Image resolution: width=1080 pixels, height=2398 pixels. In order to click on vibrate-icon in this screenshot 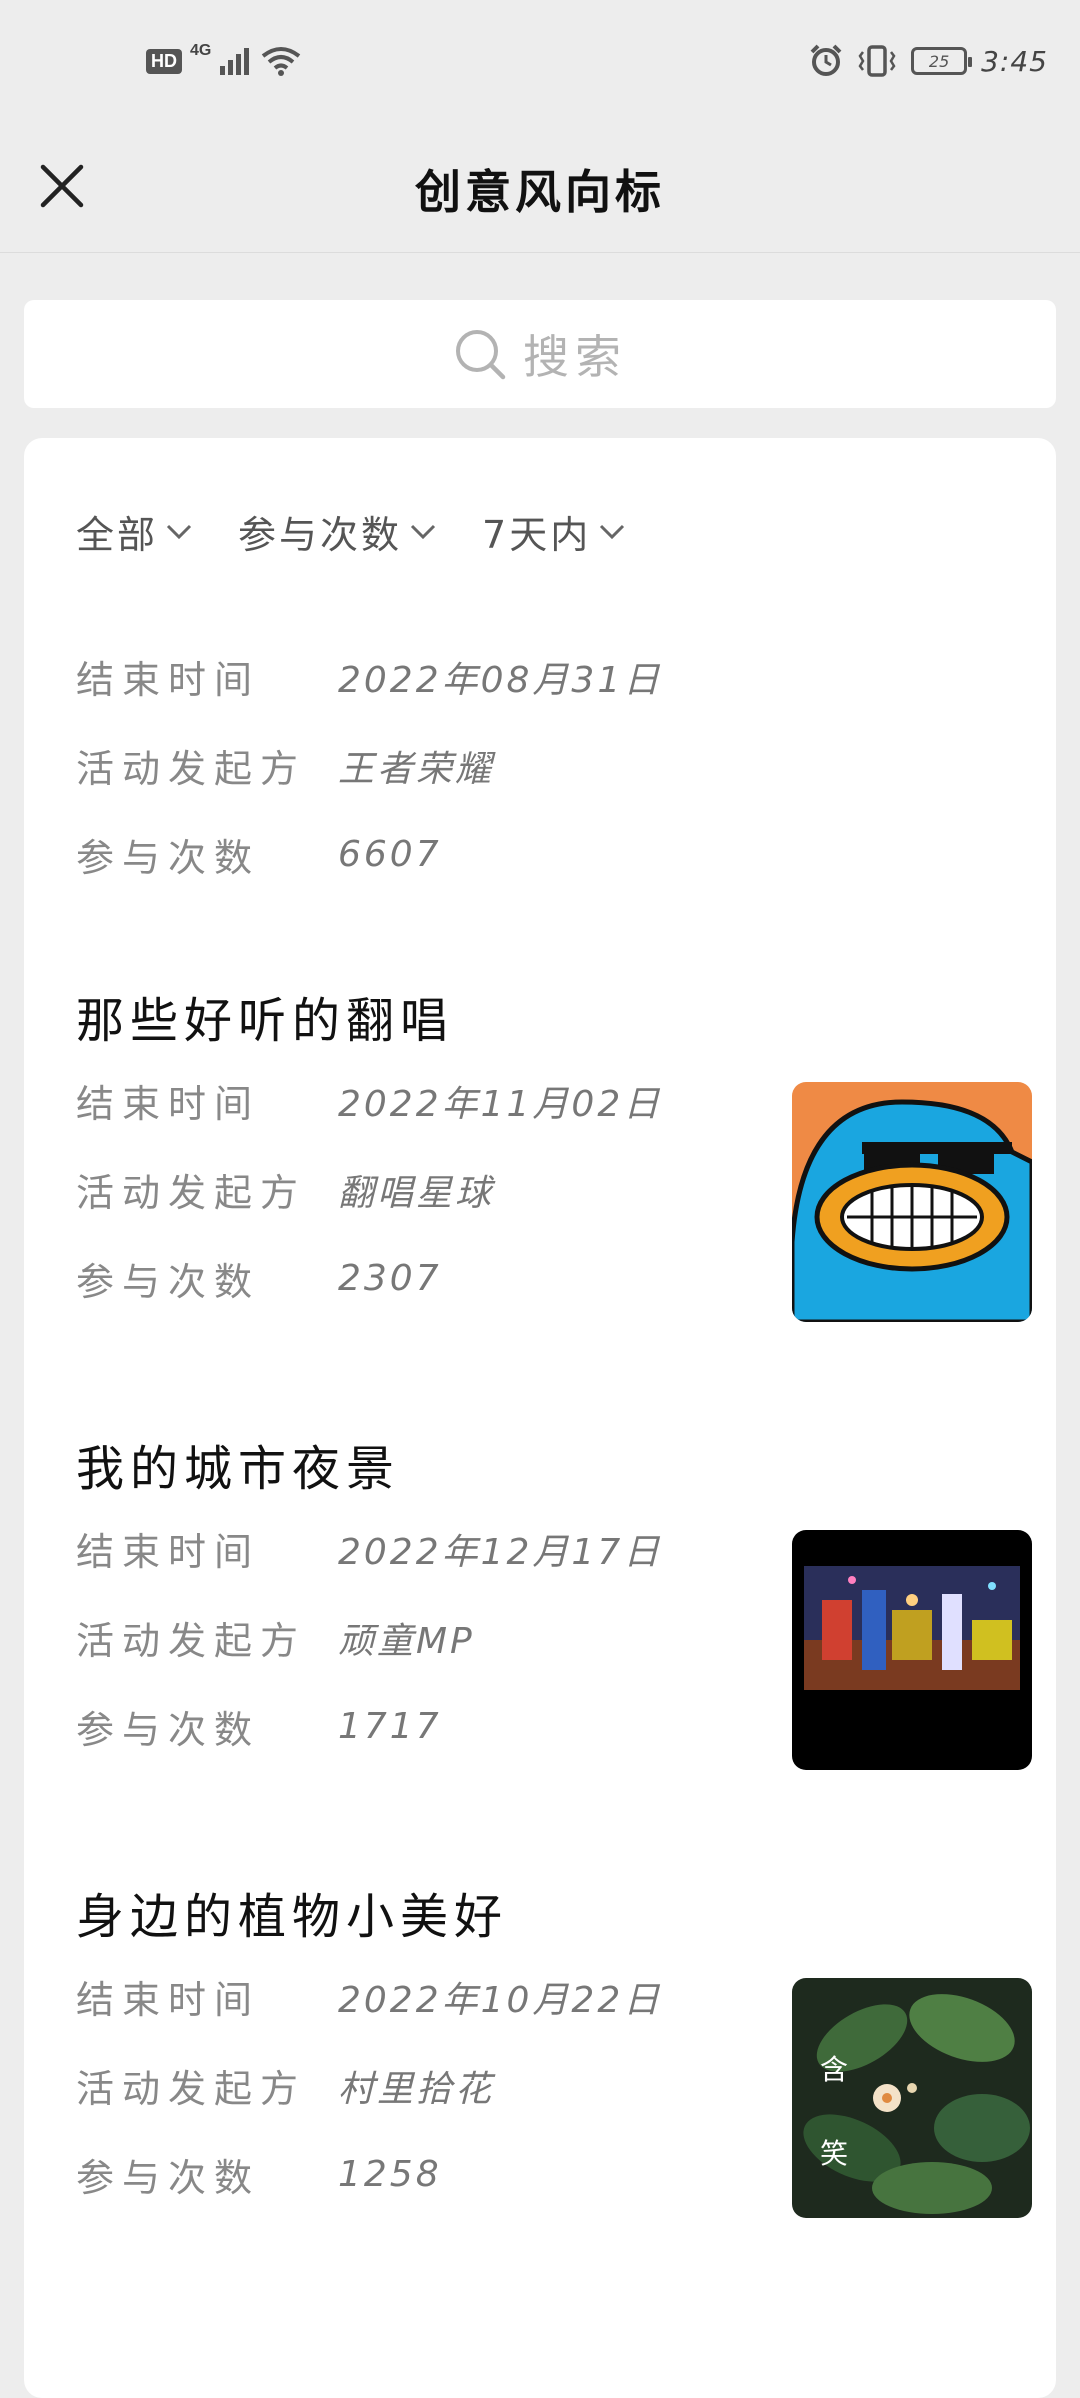, I will do `click(877, 61)`.